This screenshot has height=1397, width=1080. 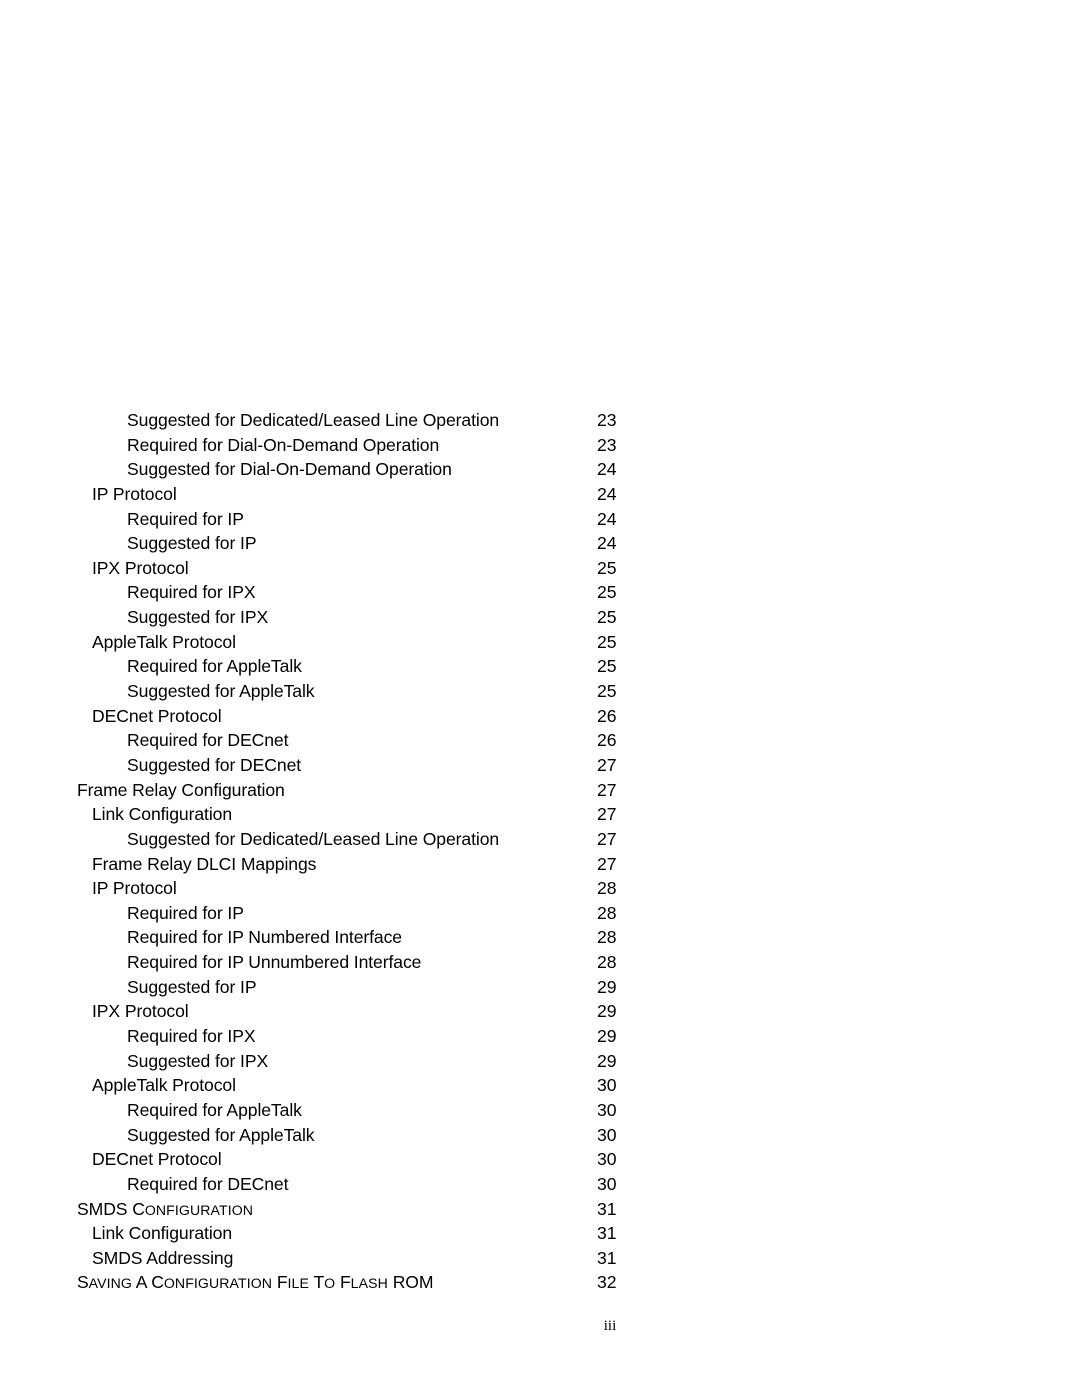 What do you see at coordinates (274, 962) in the screenshot?
I see `toc-entry-title: Required for IP Unnumbered Interface` at bounding box center [274, 962].